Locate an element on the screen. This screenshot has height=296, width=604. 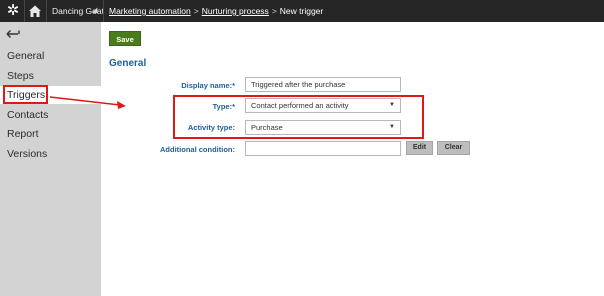
breadcrumb-current: New trigger is located at coordinates (301, 11).